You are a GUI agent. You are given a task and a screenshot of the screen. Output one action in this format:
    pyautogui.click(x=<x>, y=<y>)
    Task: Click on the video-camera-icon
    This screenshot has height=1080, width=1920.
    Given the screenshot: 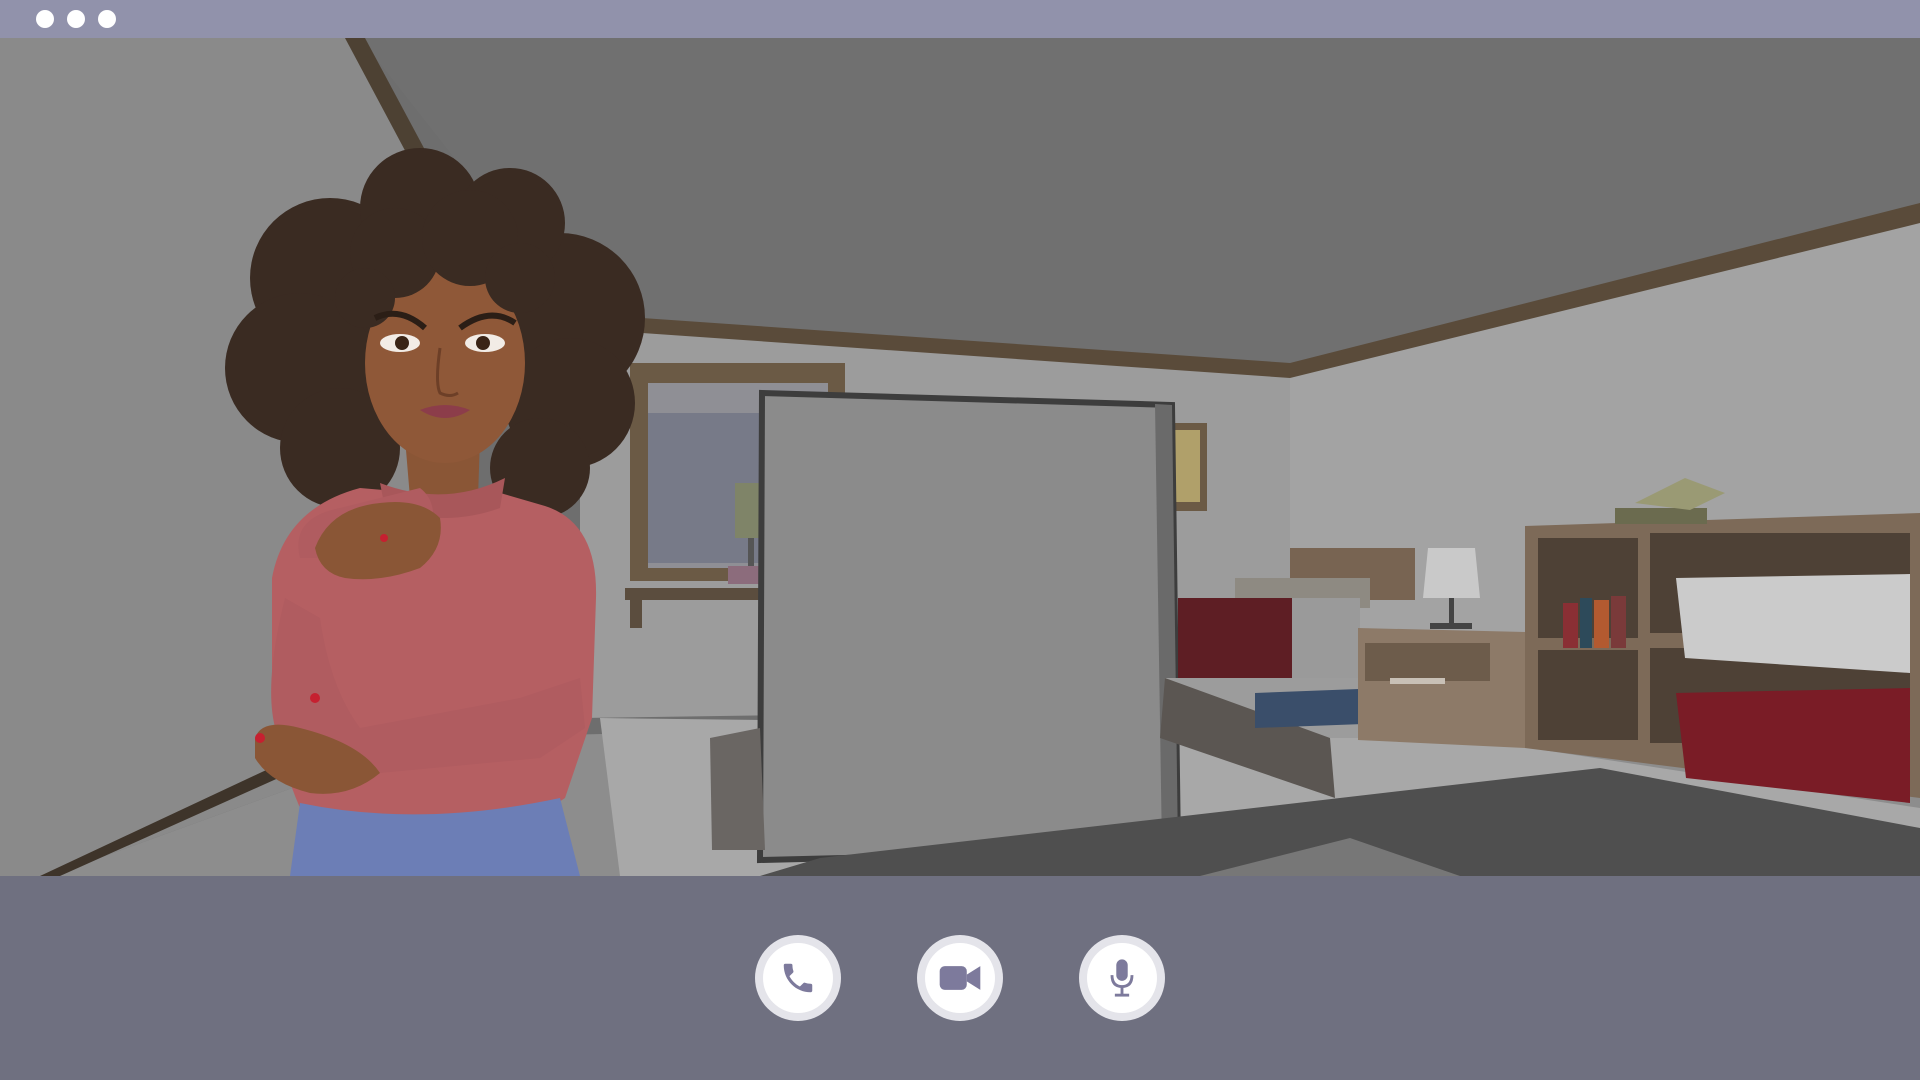 What is the action you would take?
    pyautogui.click(x=960, y=978)
    